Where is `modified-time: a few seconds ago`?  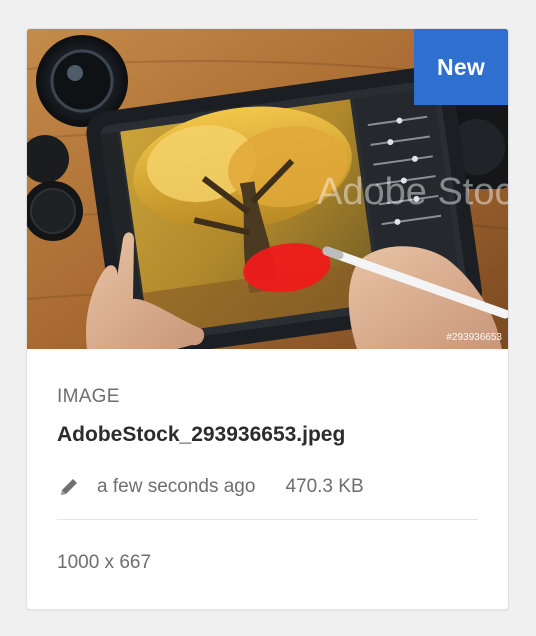 modified-time: a few seconds ago is located at coordinates (176, 486).